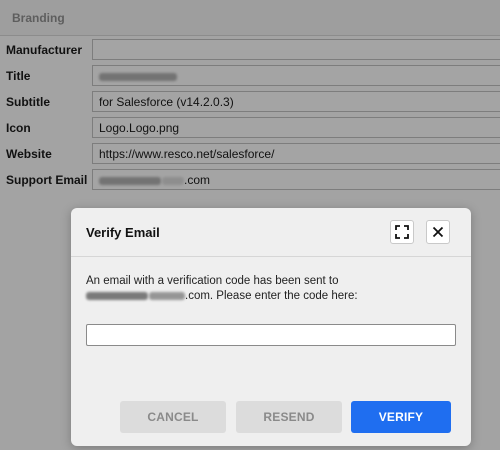  What do you see at coordinates (250, 18) in the screenshot?
I see `branding-section-header: Branding` at bounding box center [250, 18].